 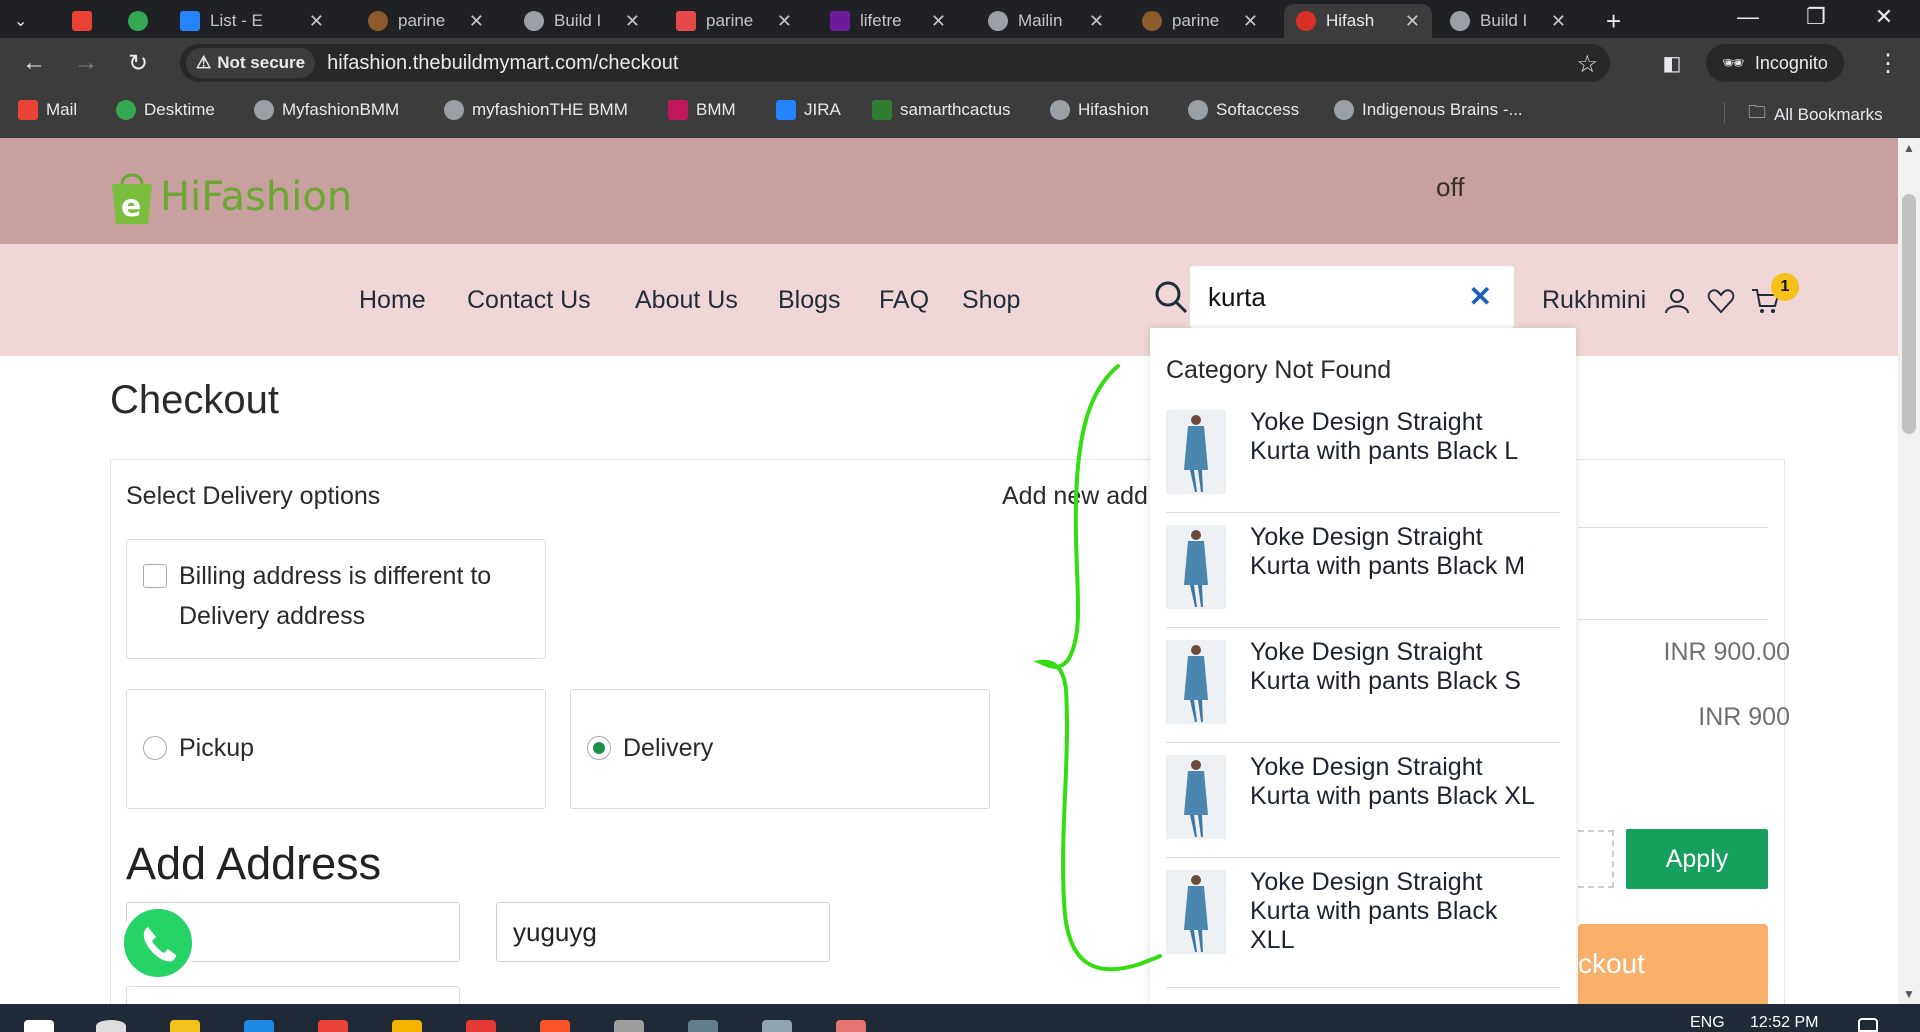 I want to click on coupon-input, so click(x=1596, y=859).